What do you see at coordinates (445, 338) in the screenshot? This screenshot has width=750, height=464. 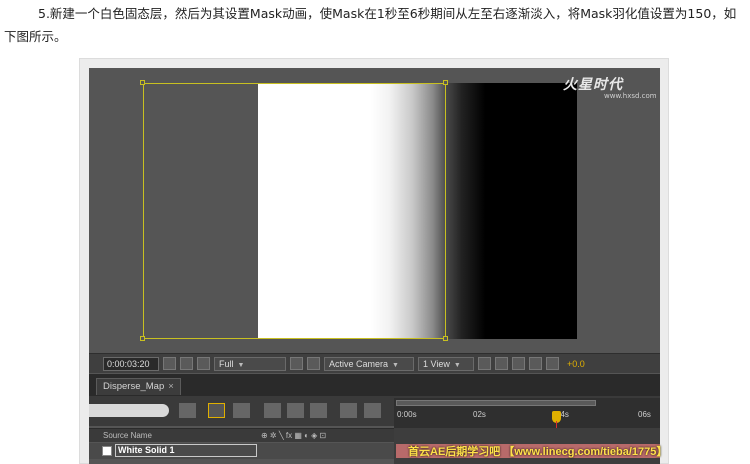 I see `mask-handle-br` at bounding box center [445, 338].